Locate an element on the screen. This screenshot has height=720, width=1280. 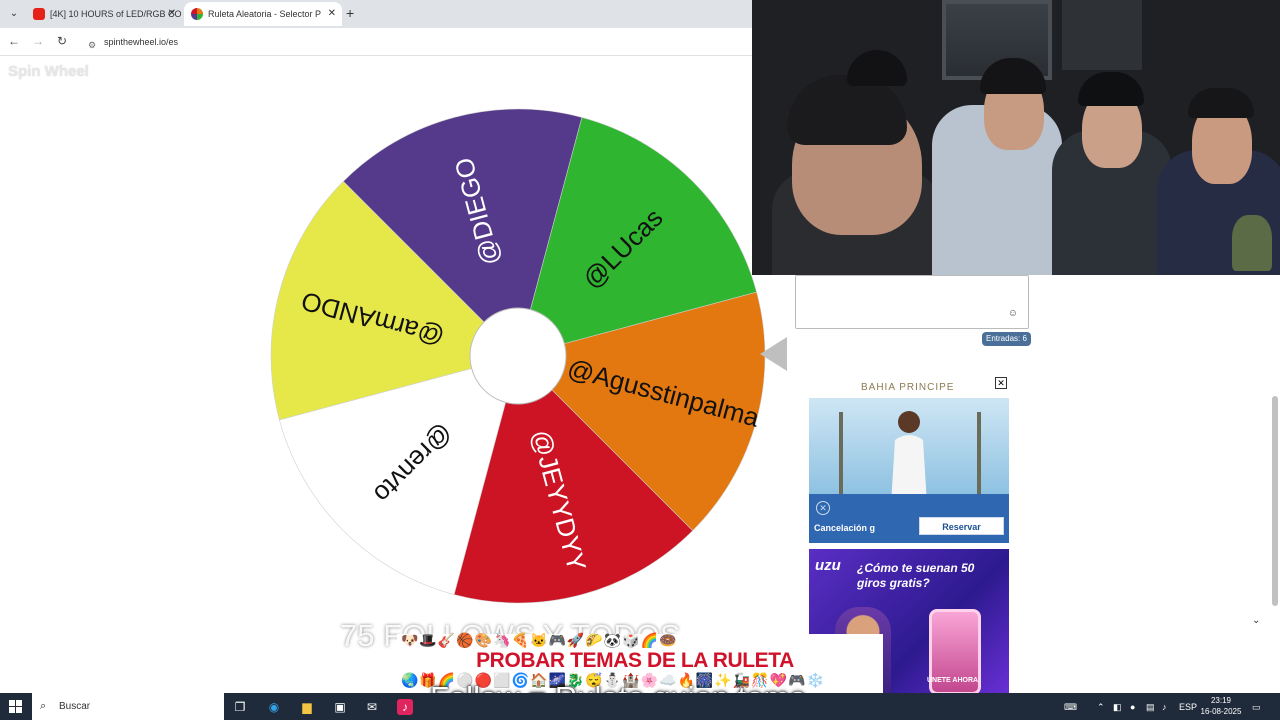
new-tab-button: + is located at coordinates (350, 13).